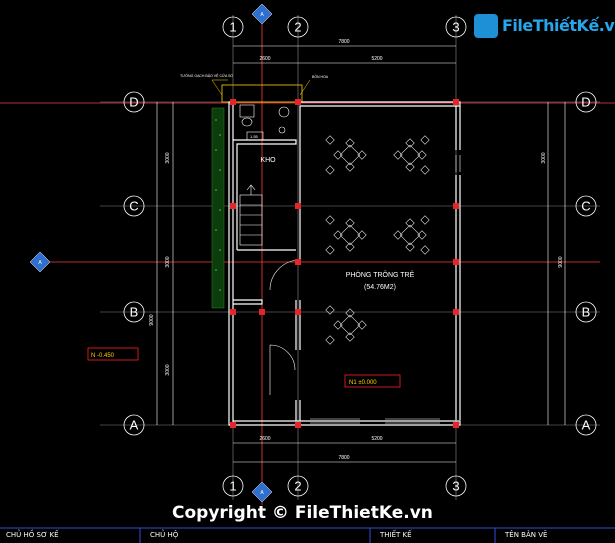  I want to click on dim-left-total: 9000, so click(152, 319).